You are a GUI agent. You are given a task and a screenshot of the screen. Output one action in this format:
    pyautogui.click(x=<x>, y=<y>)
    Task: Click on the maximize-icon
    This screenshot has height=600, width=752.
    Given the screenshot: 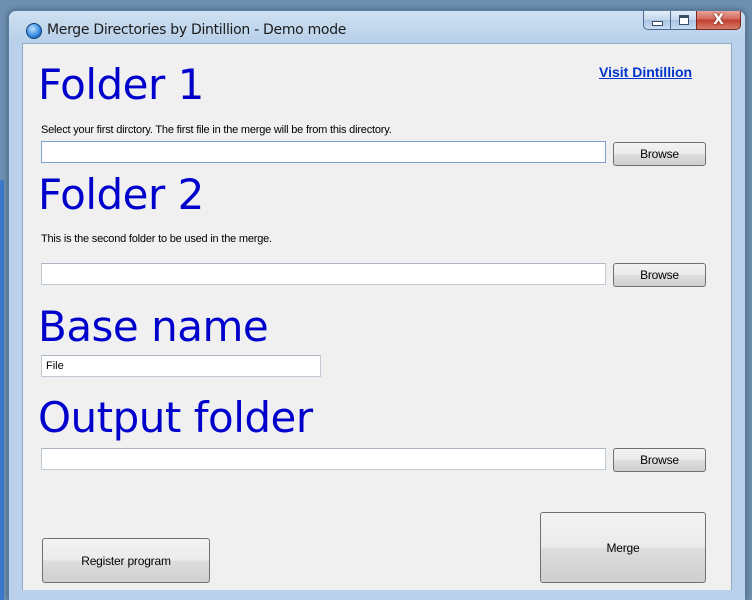 What is the action you would take?
    pyautogui.click(x=683, y=20)
    